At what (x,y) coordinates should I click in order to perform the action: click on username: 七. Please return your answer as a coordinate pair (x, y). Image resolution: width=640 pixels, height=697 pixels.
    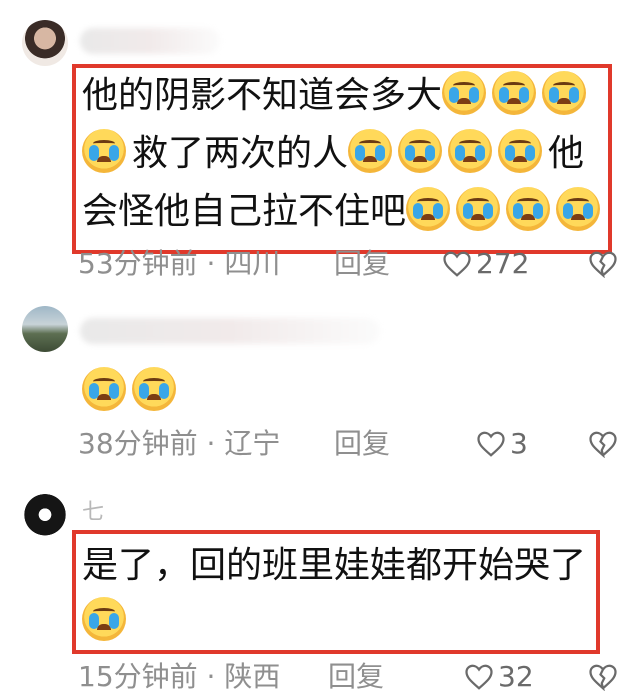
    Looking at the image, I should click on (93, 513).